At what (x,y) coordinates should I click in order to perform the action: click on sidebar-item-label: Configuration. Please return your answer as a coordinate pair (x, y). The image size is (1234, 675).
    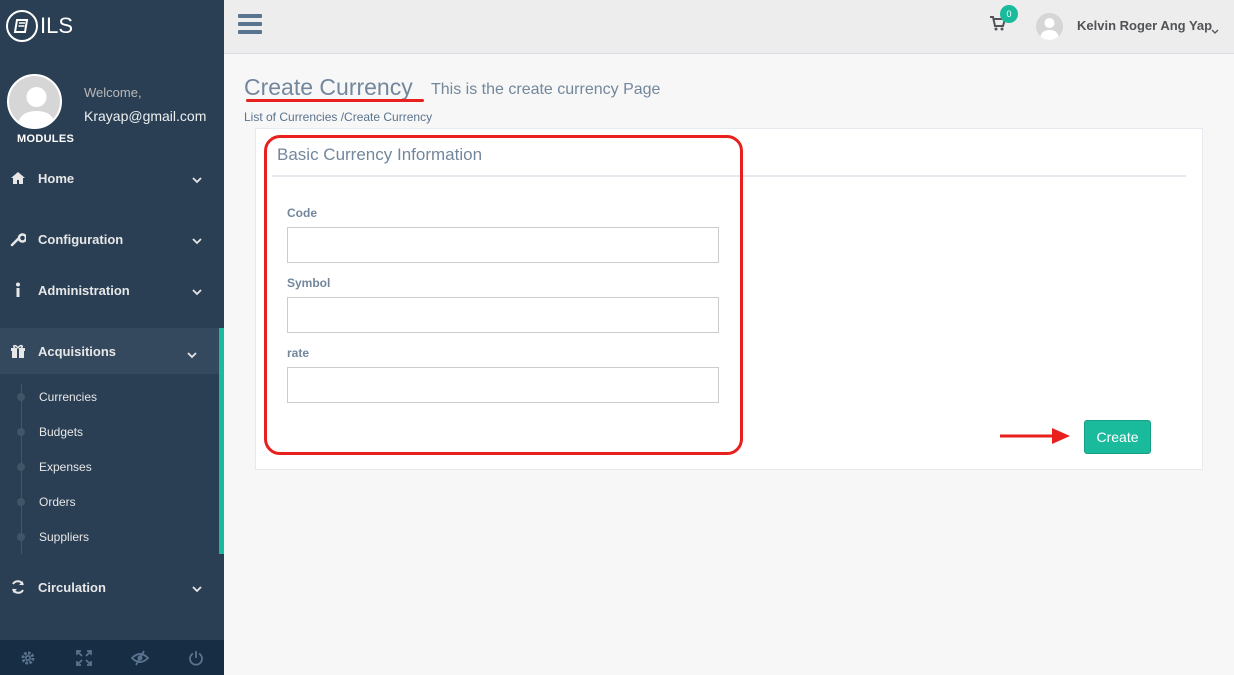
    Looking at the image, I should click on (81, 239).